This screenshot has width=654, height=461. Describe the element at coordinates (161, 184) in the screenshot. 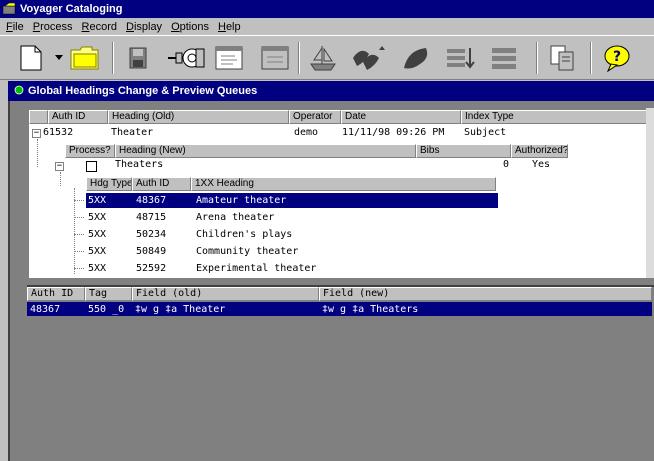

I see `col-inner-auth-id: Auth ID` at that location.